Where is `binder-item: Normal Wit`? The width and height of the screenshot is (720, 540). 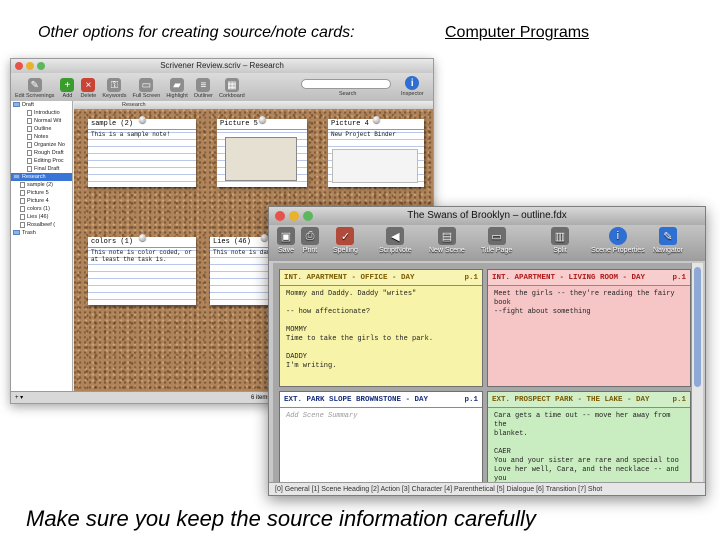
binder-item: Normal Wit is located at coordinates (41, 121).